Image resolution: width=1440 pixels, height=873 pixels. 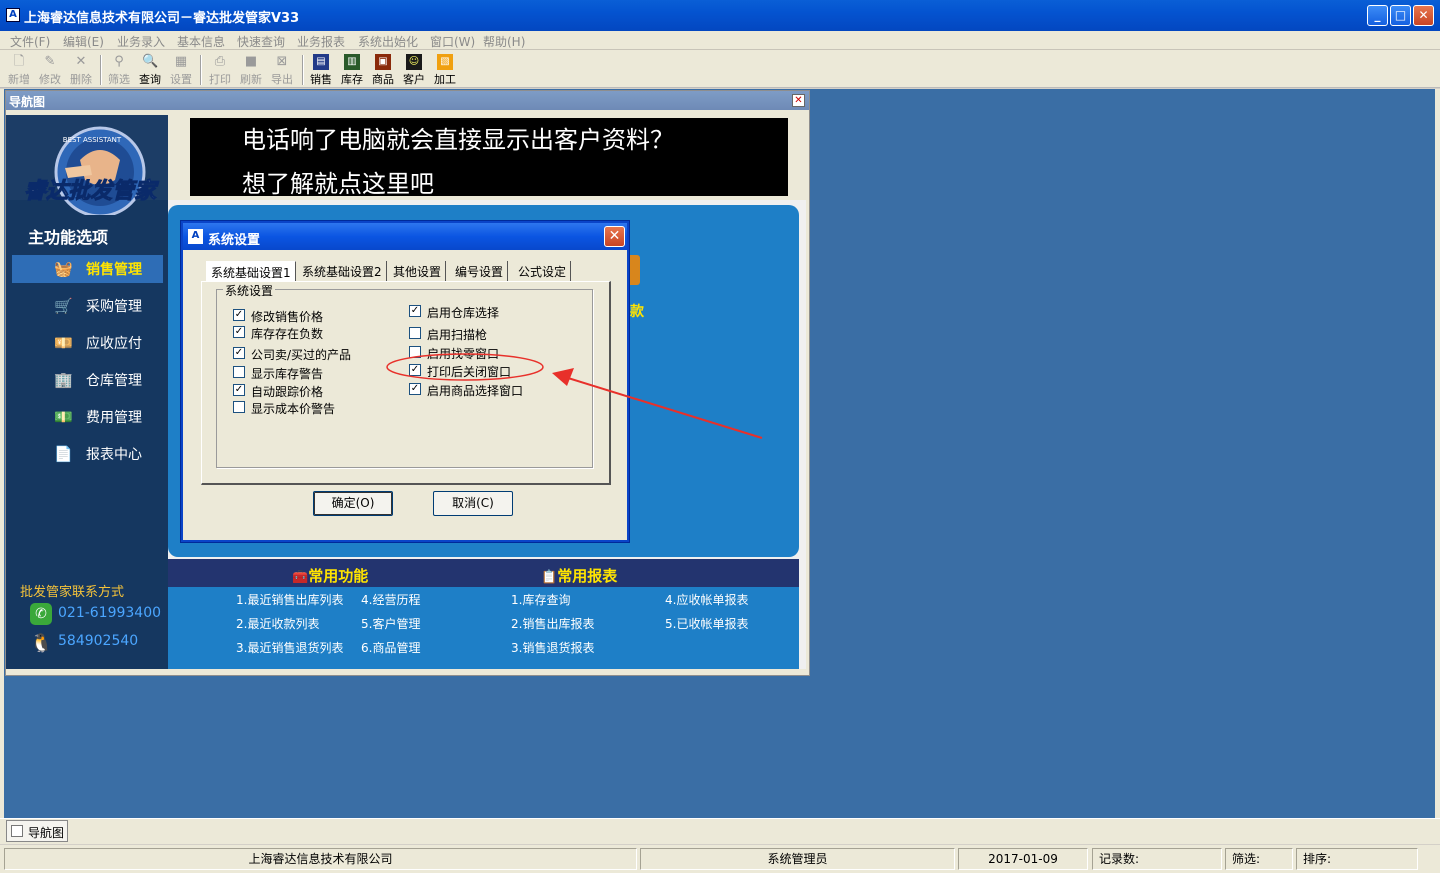 I want to click on quick-link: 1.最近销售出库列表, so click(x=289, y=599).